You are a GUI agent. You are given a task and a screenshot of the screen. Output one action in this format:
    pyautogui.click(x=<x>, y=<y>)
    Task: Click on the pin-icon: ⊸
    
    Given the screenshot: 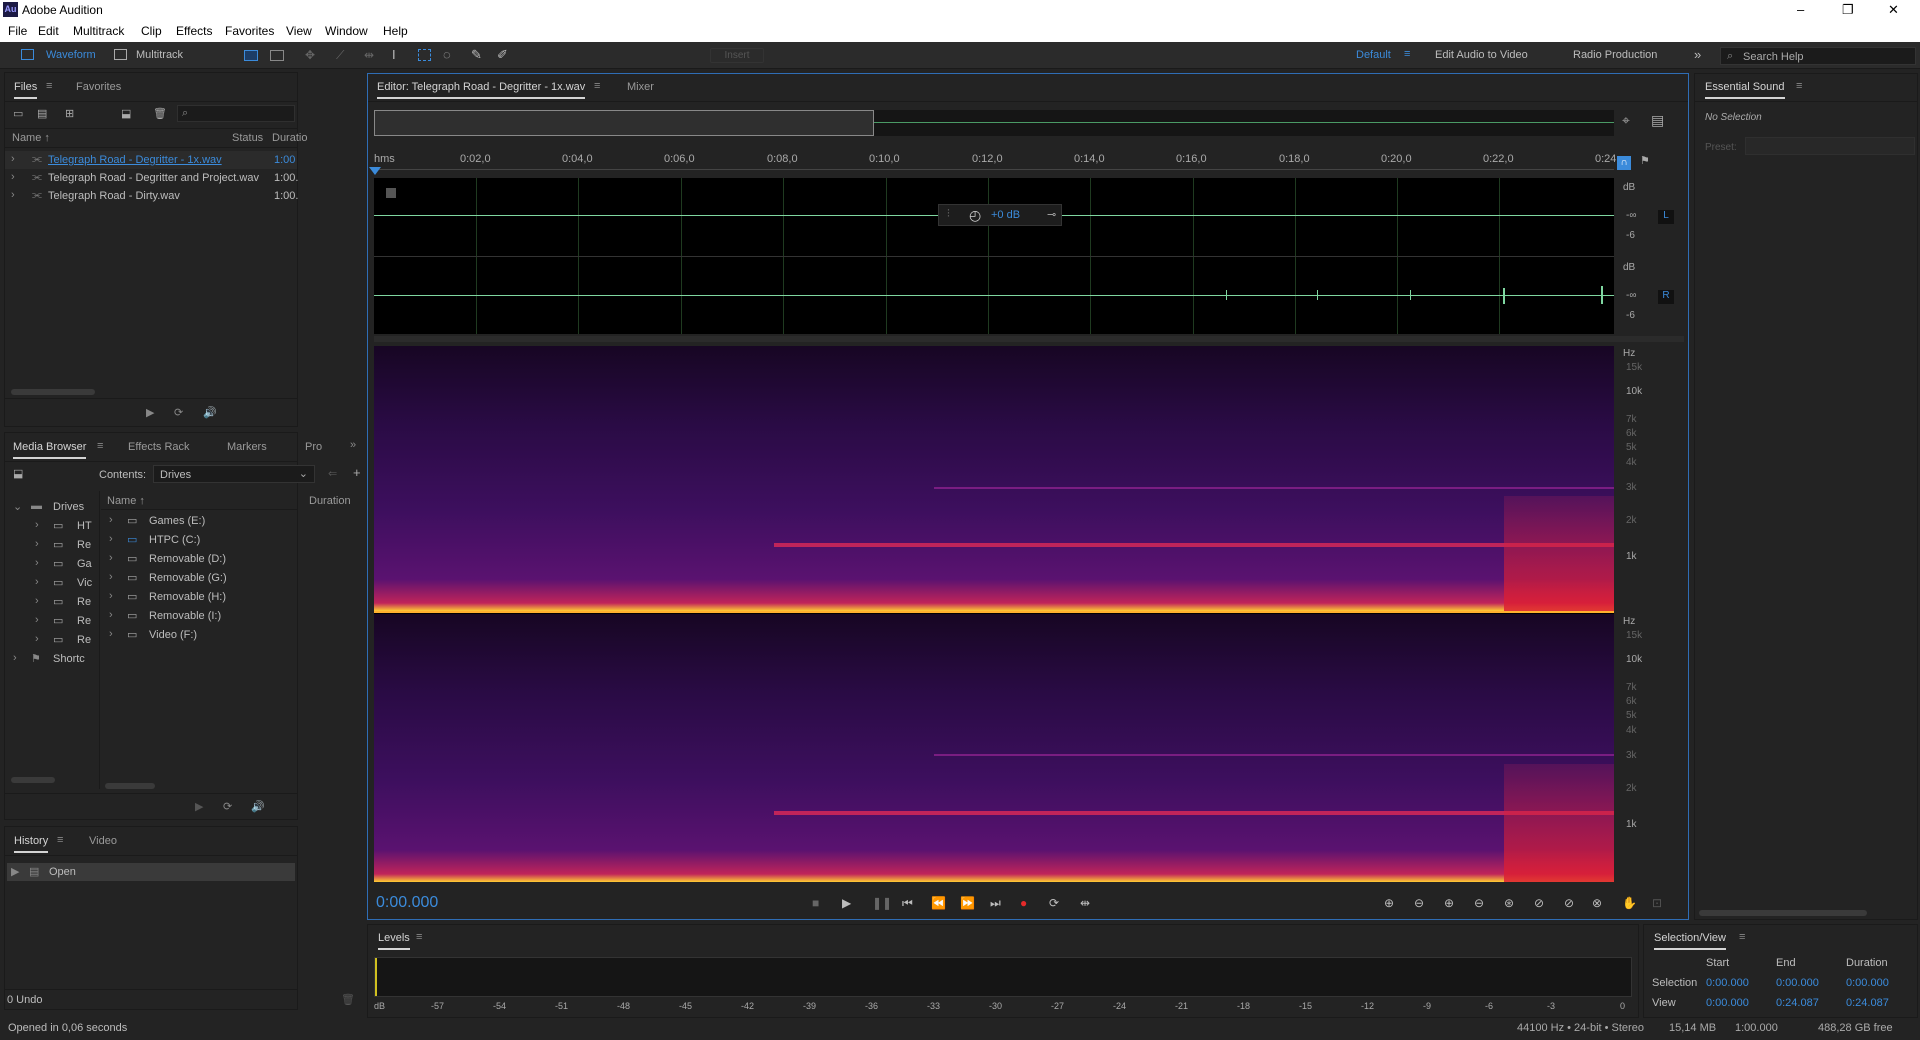 What is the action you would take?
    pyautogui.click(x=1051, y=214)
    